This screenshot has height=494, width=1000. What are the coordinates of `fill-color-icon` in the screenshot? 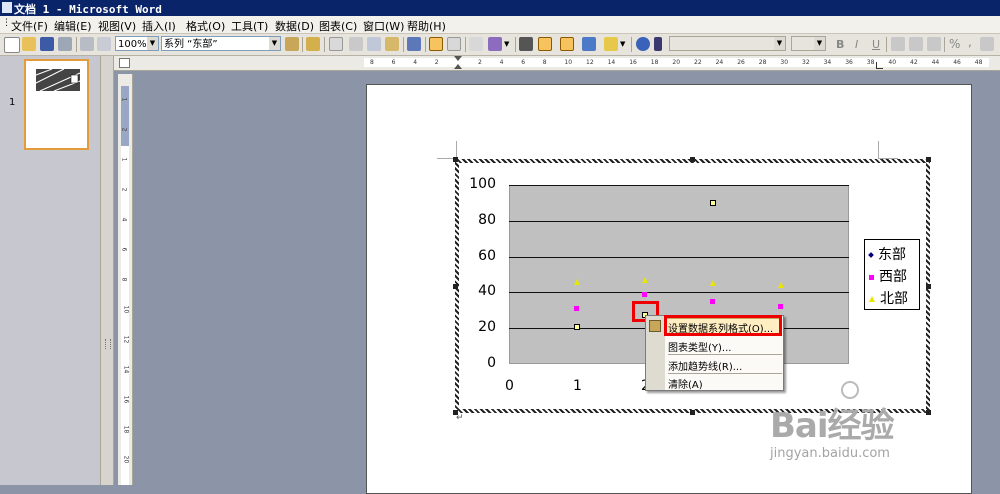 It's located at (611, 44).